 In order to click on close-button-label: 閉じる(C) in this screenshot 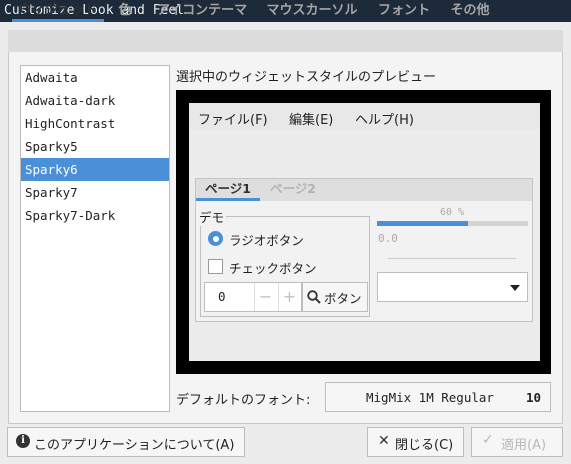, I will do `click(424, 445)`.